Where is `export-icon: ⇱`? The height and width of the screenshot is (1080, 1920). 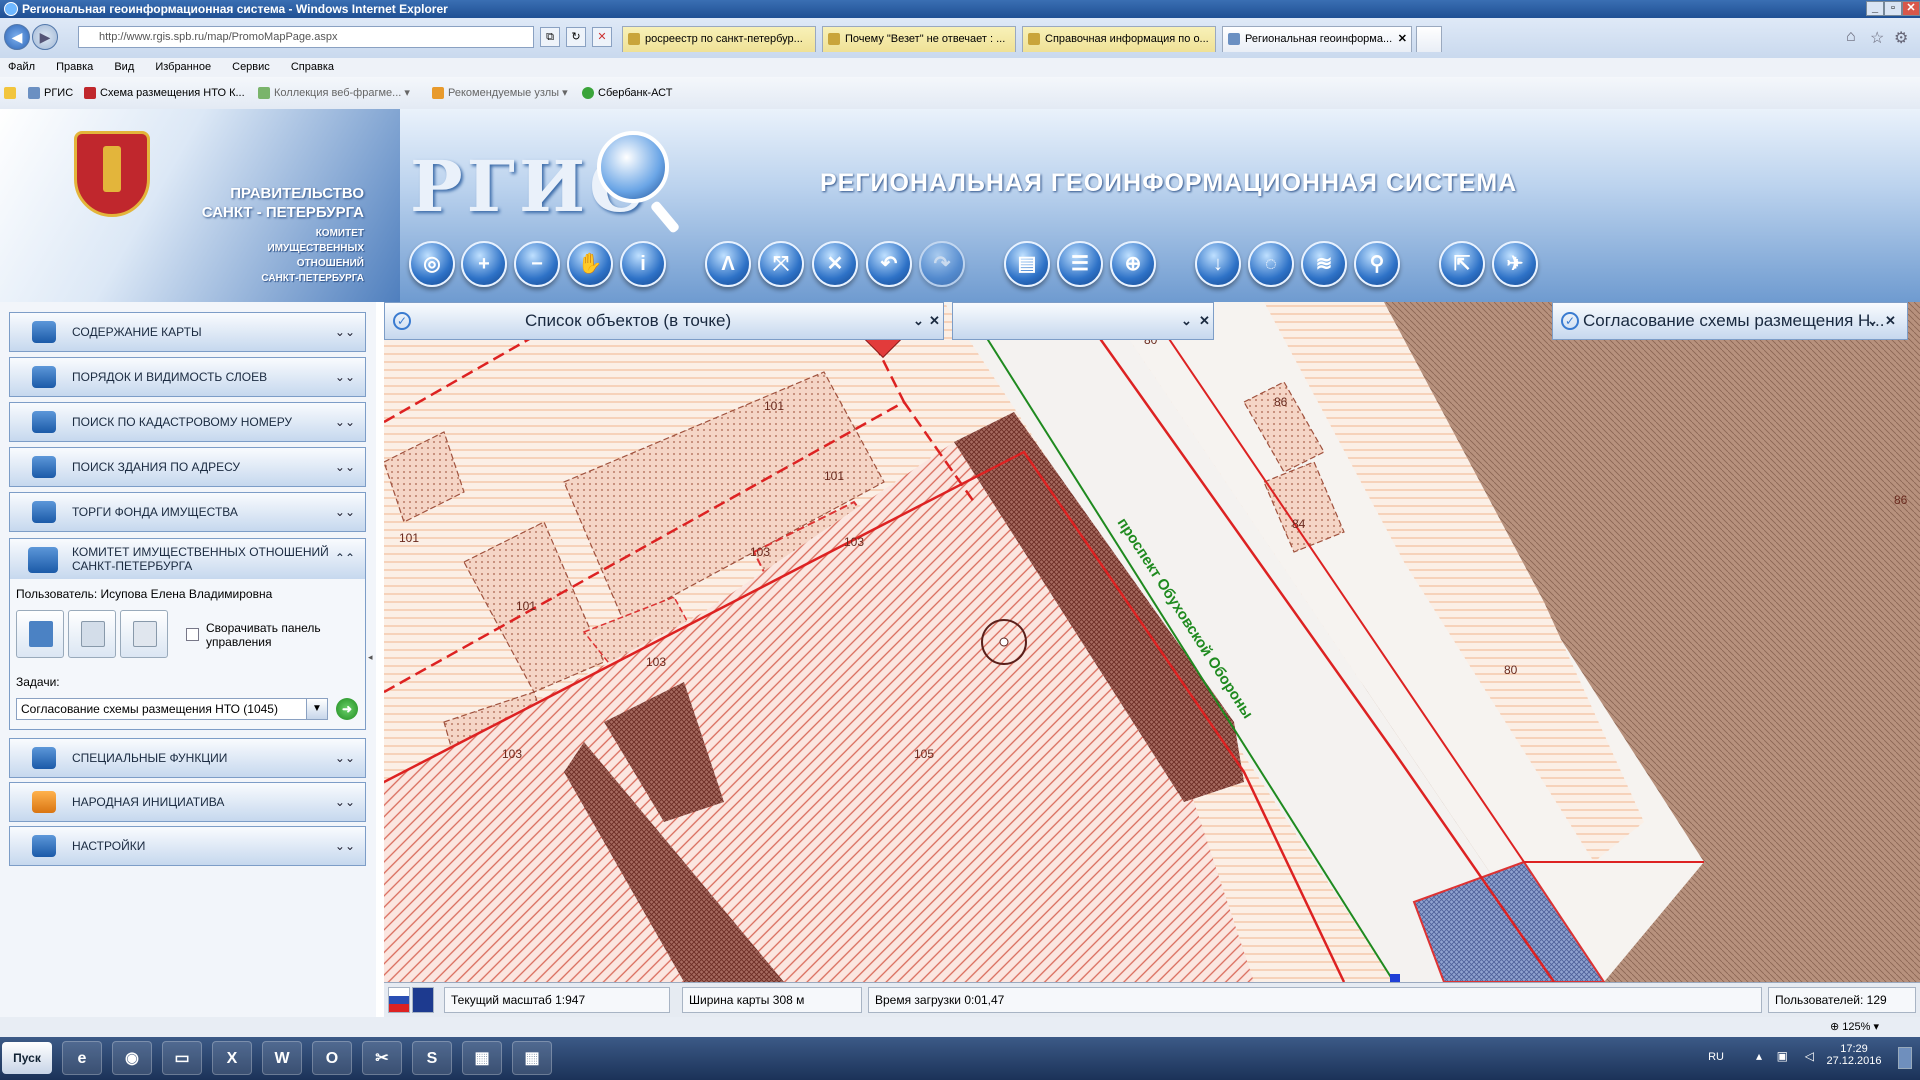
export-icon: ⇱ is located at coordinates (1462, 264).